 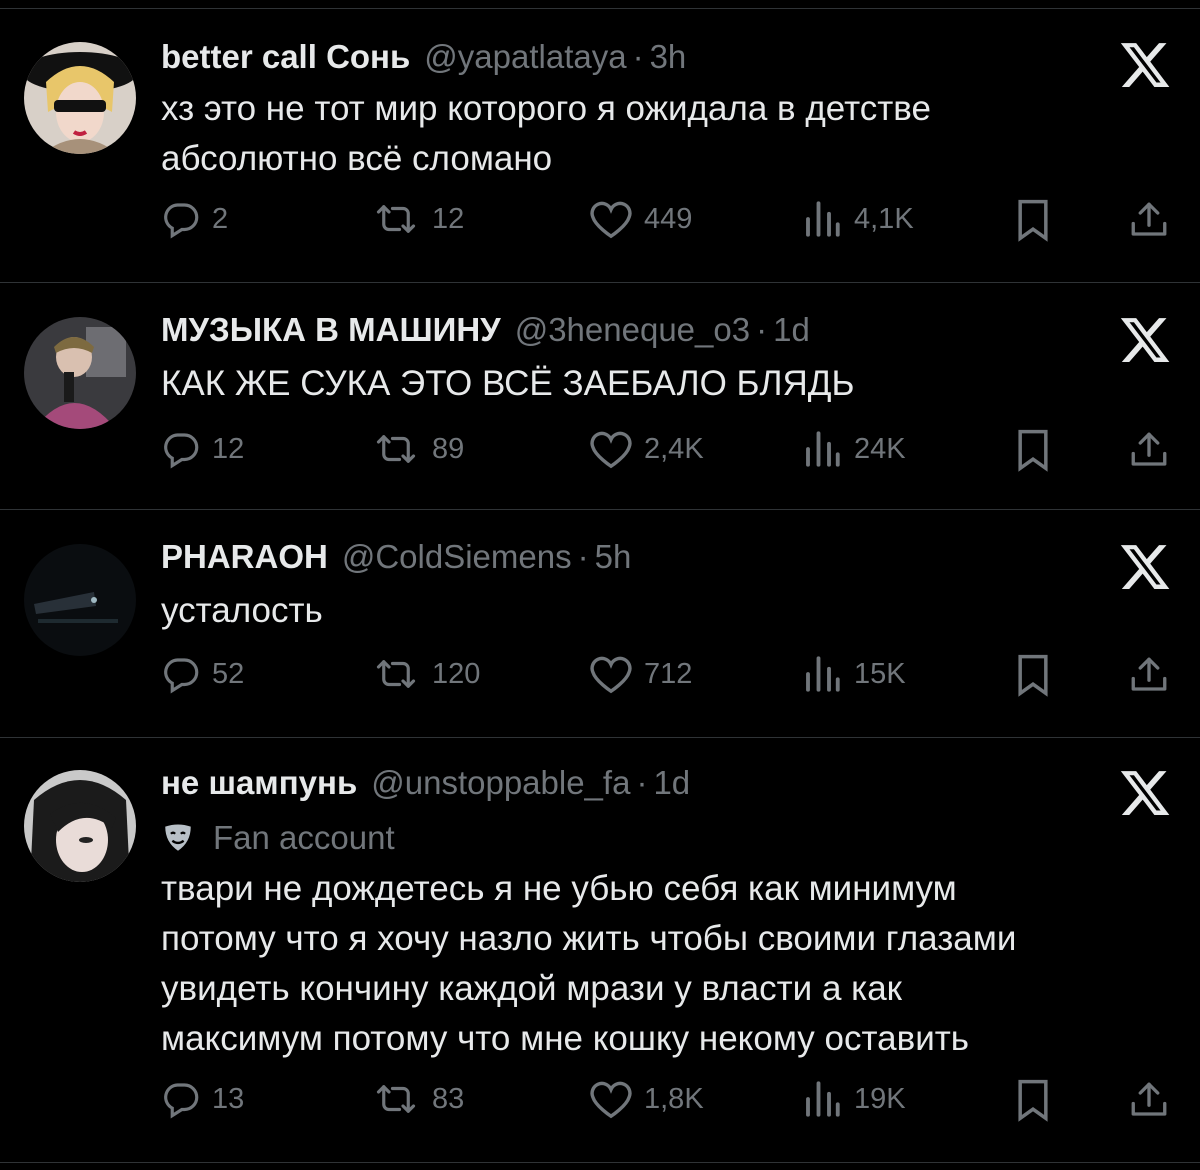 What do you see at coordinates (880, 673) in the screenshot?
I see `view-count: 15K` at bounding box center [880, 673].